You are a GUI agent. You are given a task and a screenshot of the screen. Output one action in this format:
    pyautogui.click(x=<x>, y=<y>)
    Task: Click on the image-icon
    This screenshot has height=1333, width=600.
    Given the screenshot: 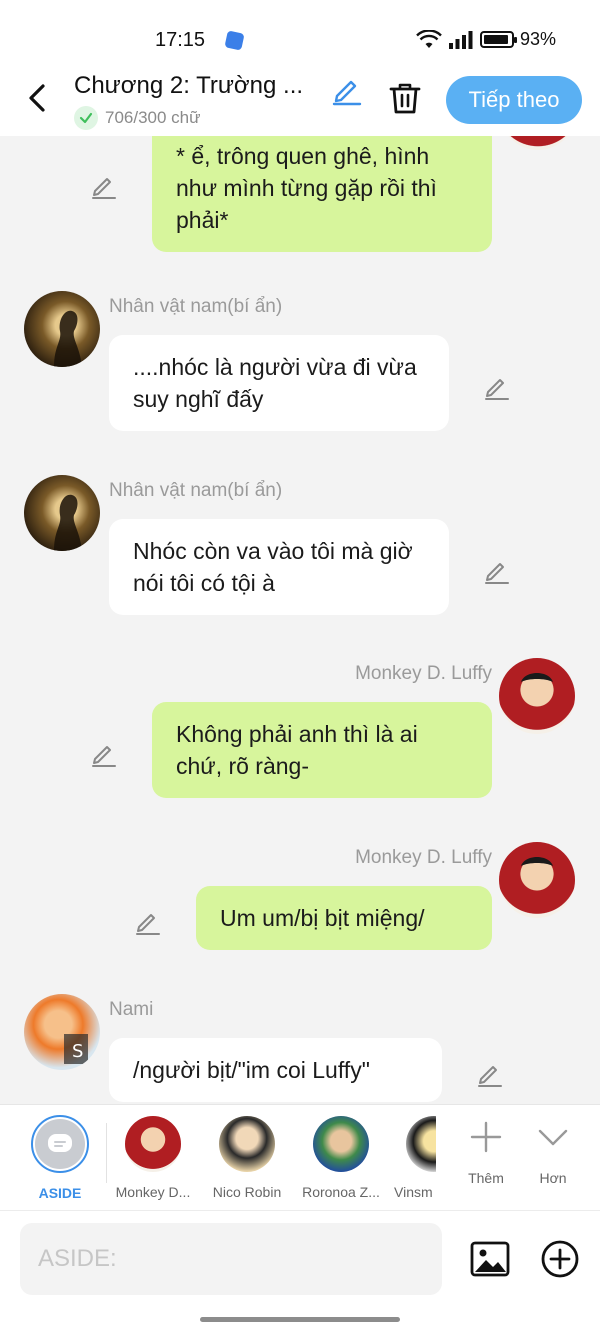 What is the action you would take?
    pyautogui.click(x=490, y=1259)
    